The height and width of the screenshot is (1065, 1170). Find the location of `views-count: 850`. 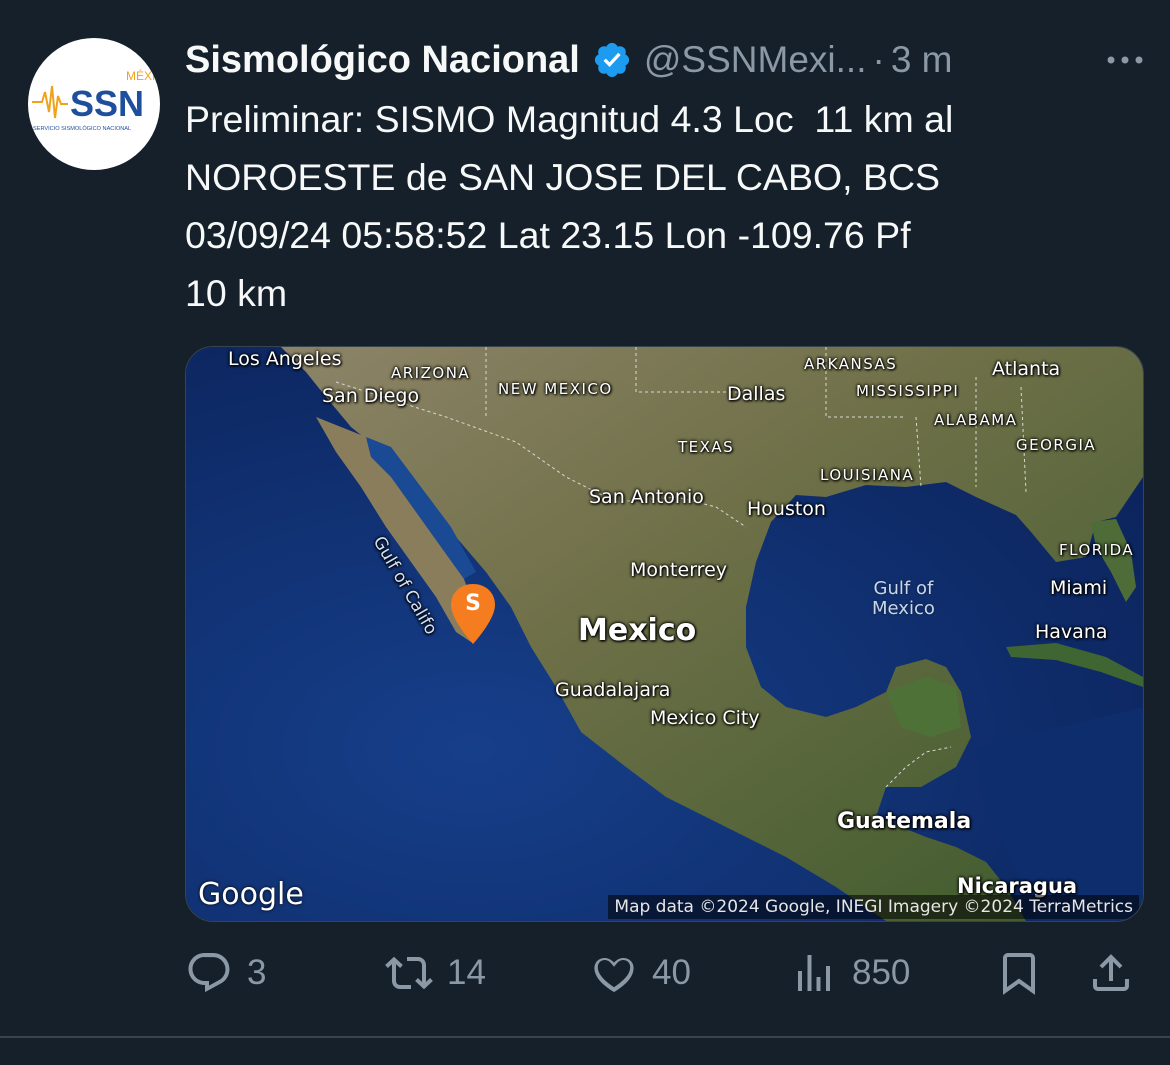

views-count: 850 is located at coordinates (881, 972).